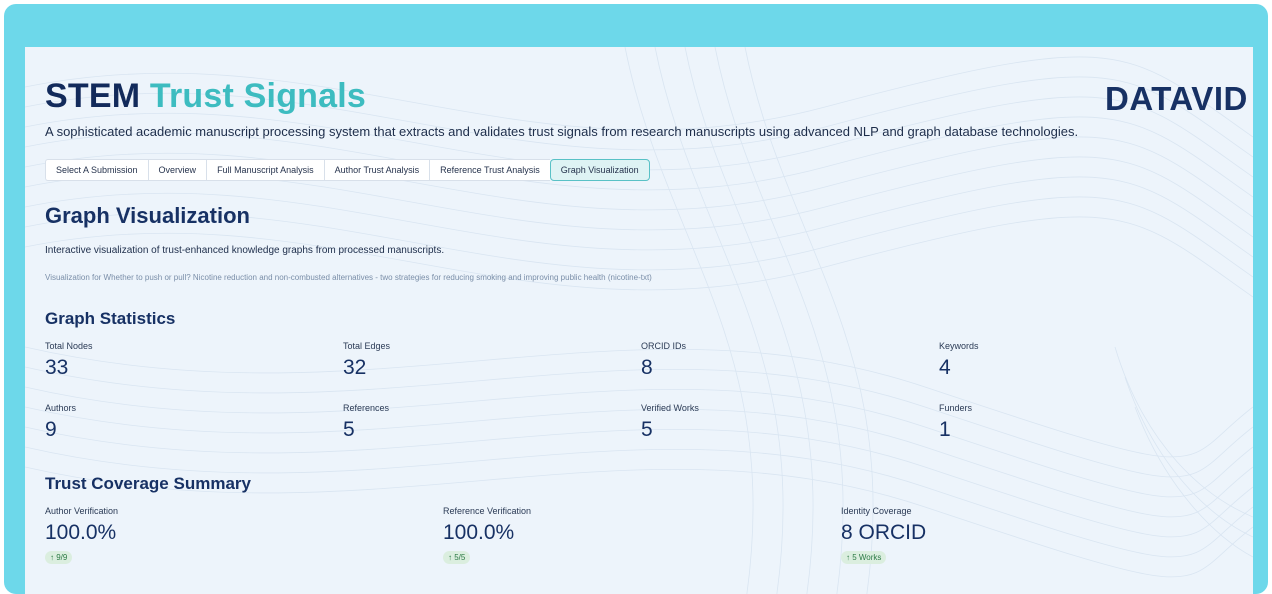  What do you see at coordinates (663, 360) in the screenshot?
I see `stat-orcid-ids: ORCID IDs 8` at bounding box center [663, 360].